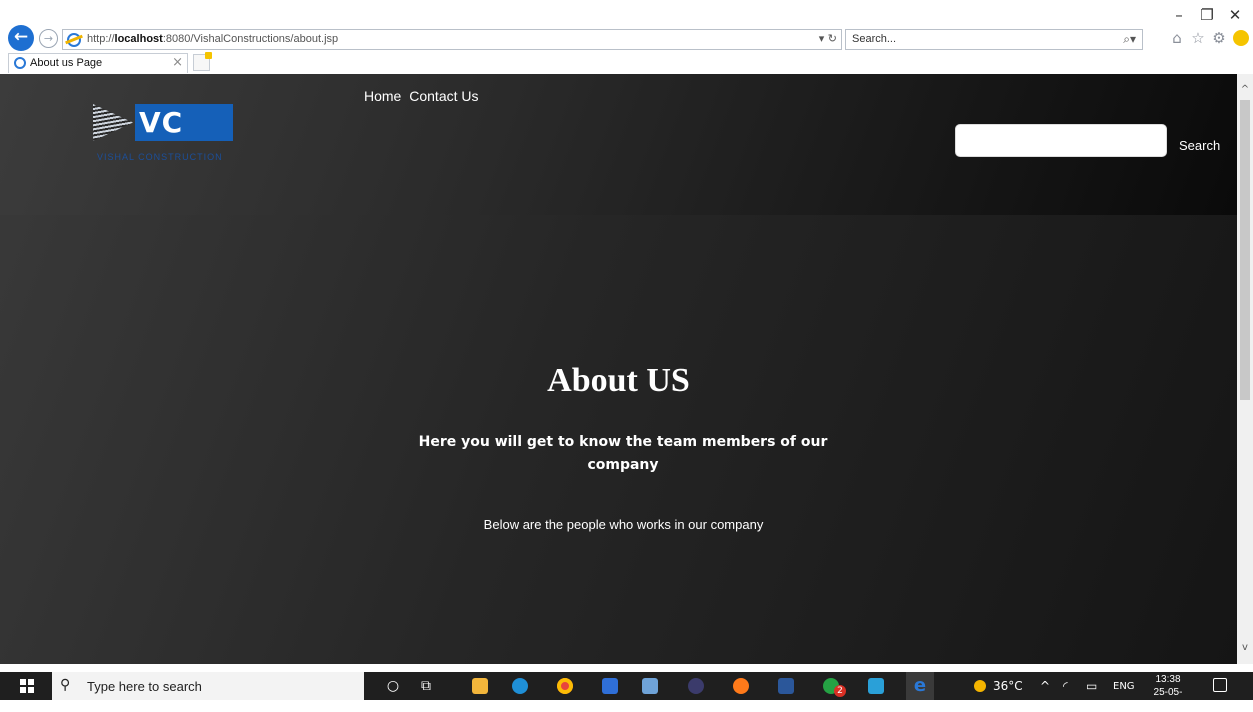  I want to click on tab-close-icon: ×, so click(177, 62).